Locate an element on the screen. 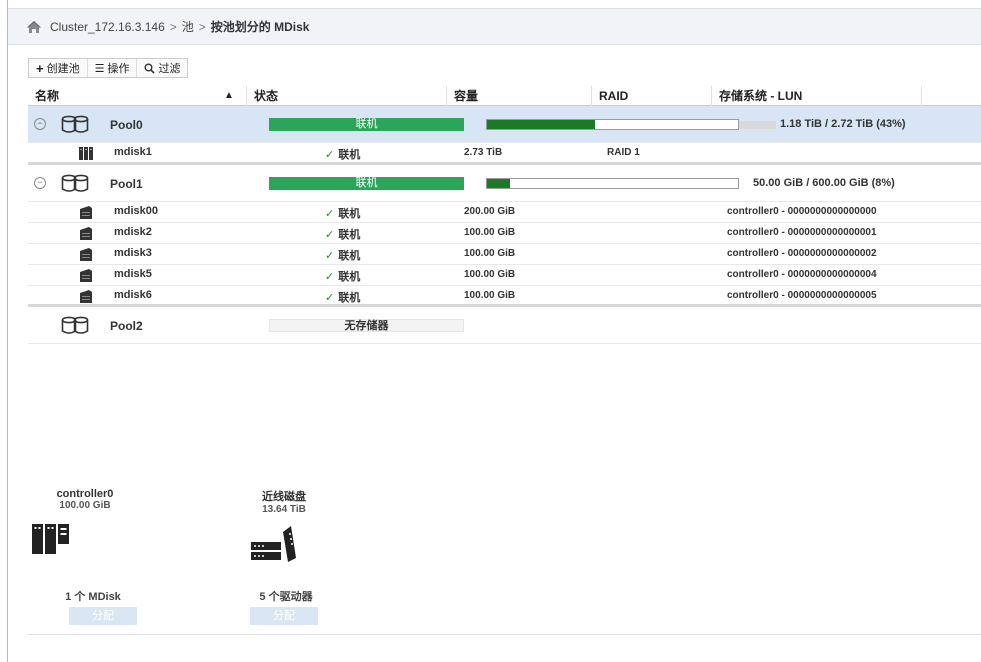 The height and width of the screenshot is (662, 981). mdisk-name: mdisk1 is located at coordinates (133, 152).